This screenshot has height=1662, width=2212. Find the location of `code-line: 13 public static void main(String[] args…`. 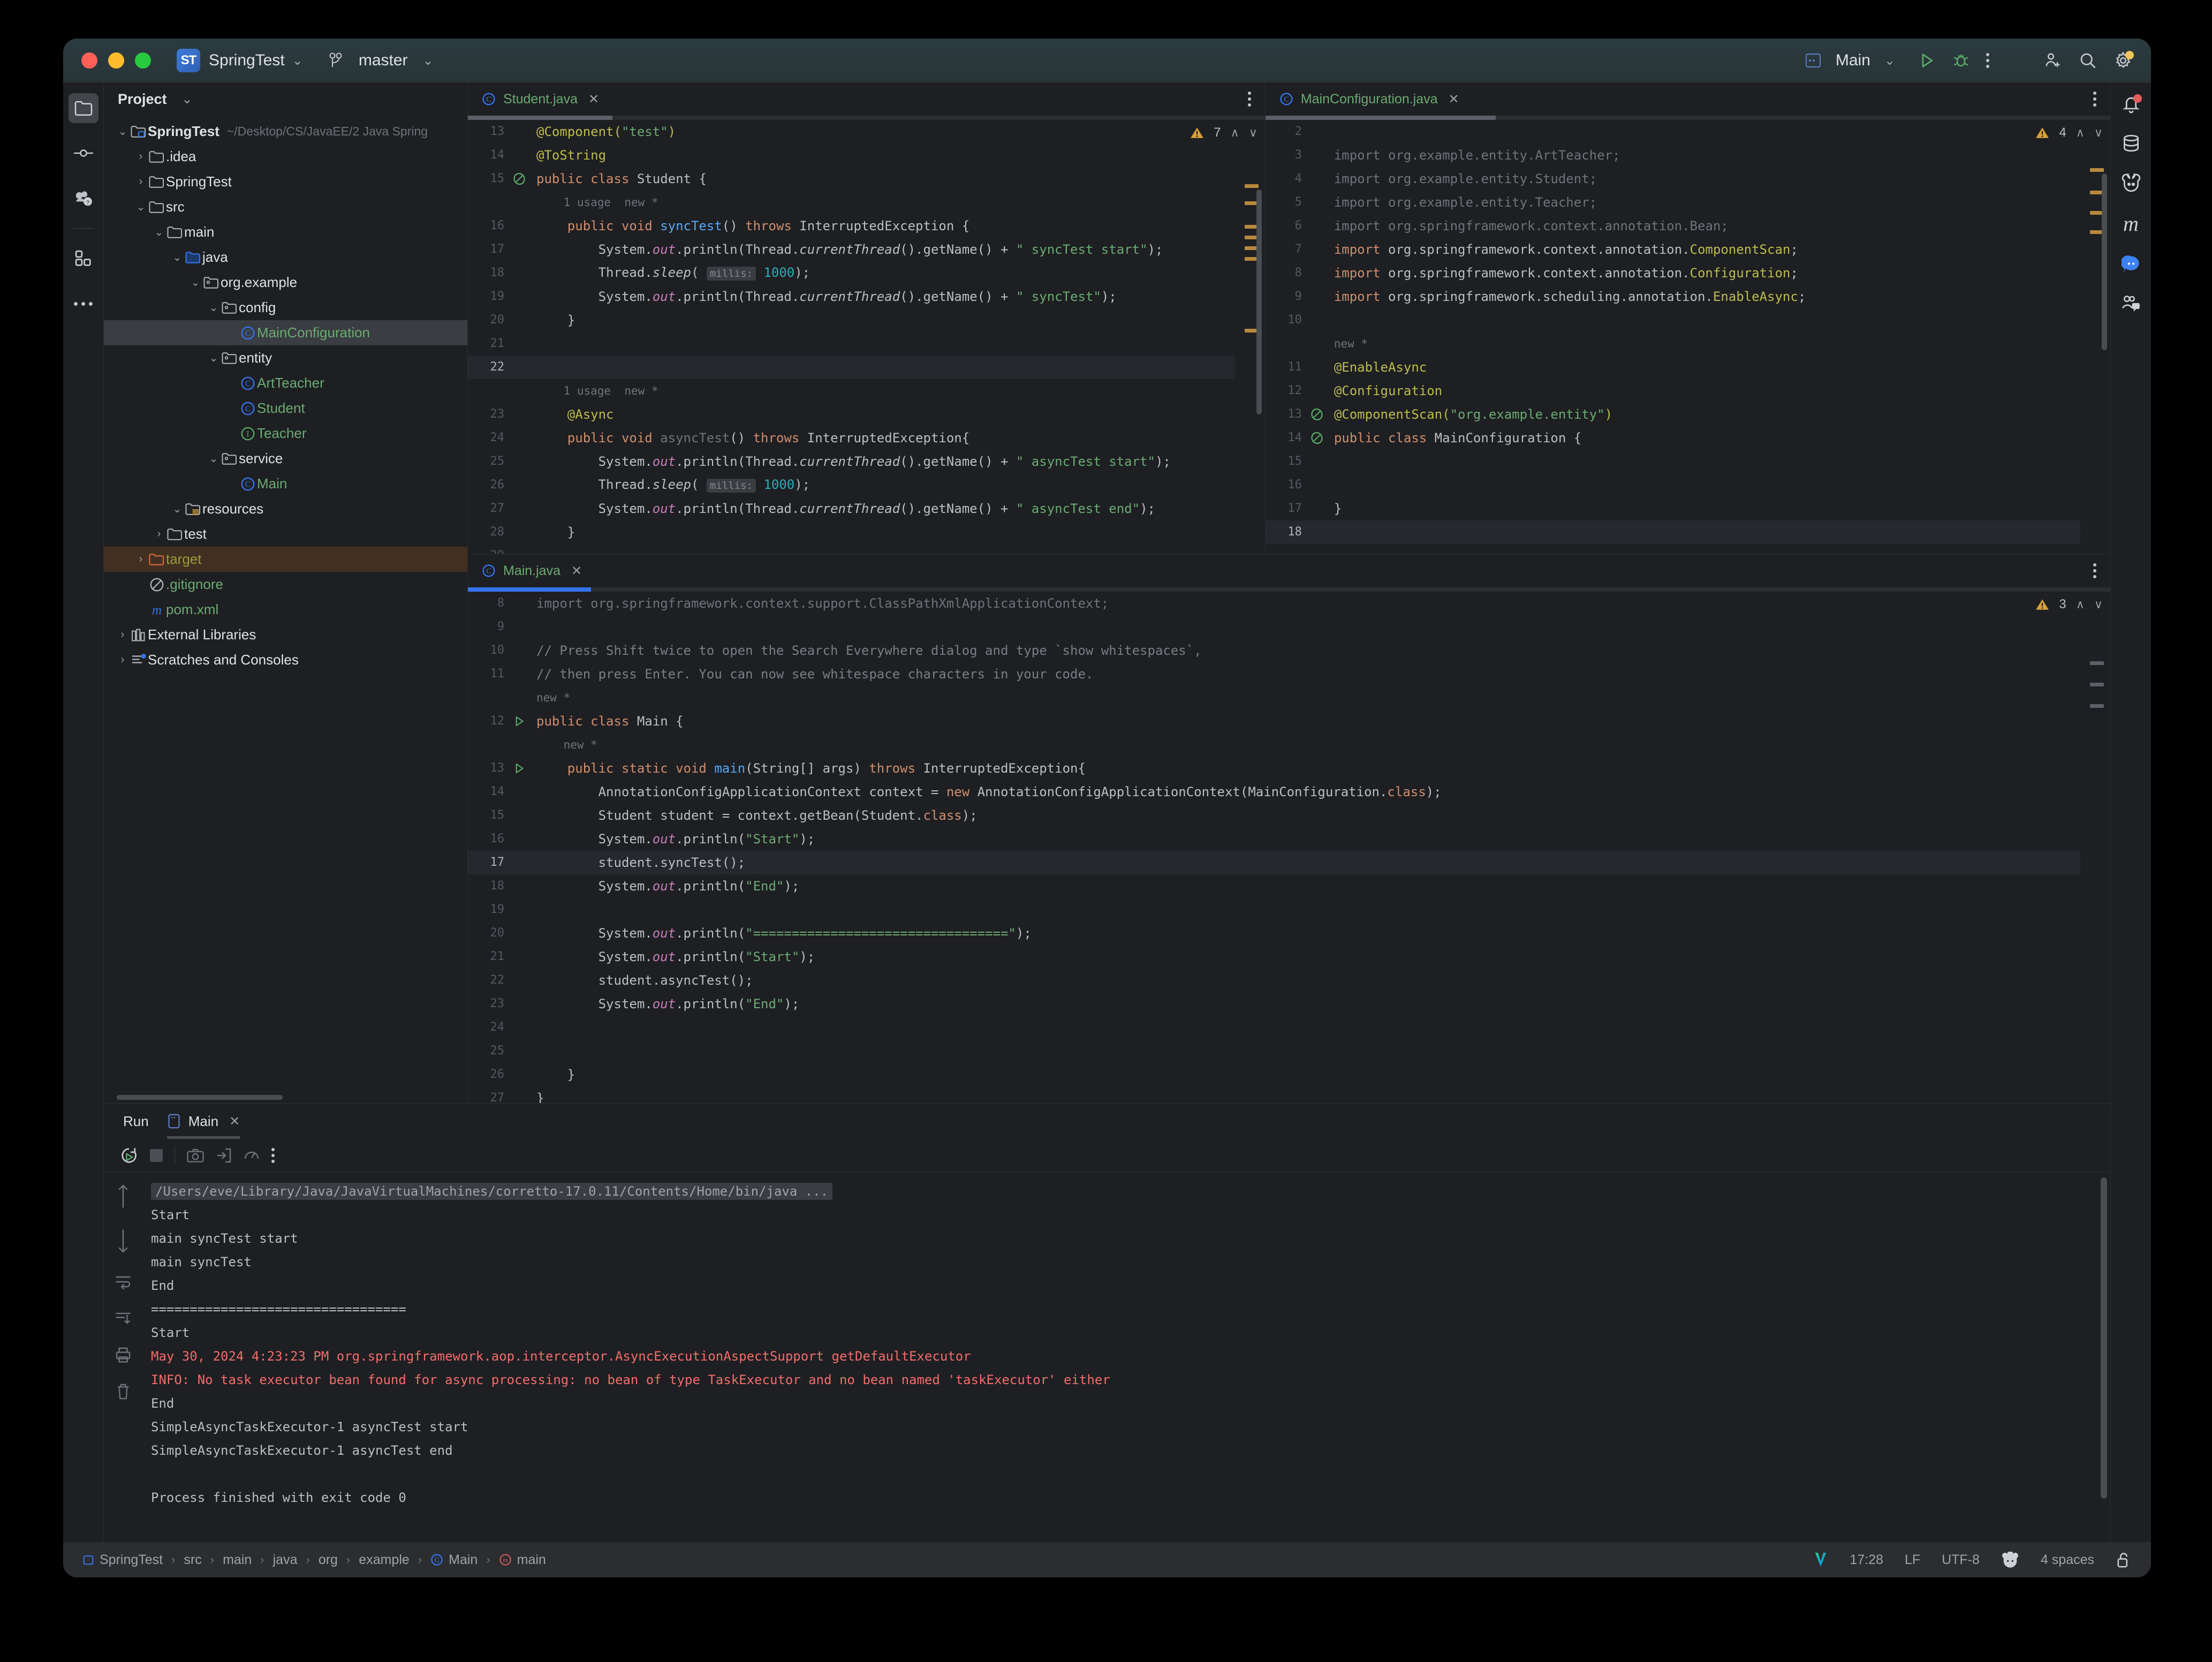

code-line: 13 public static void main(String[] args… is located at coordinates (1274, 768).